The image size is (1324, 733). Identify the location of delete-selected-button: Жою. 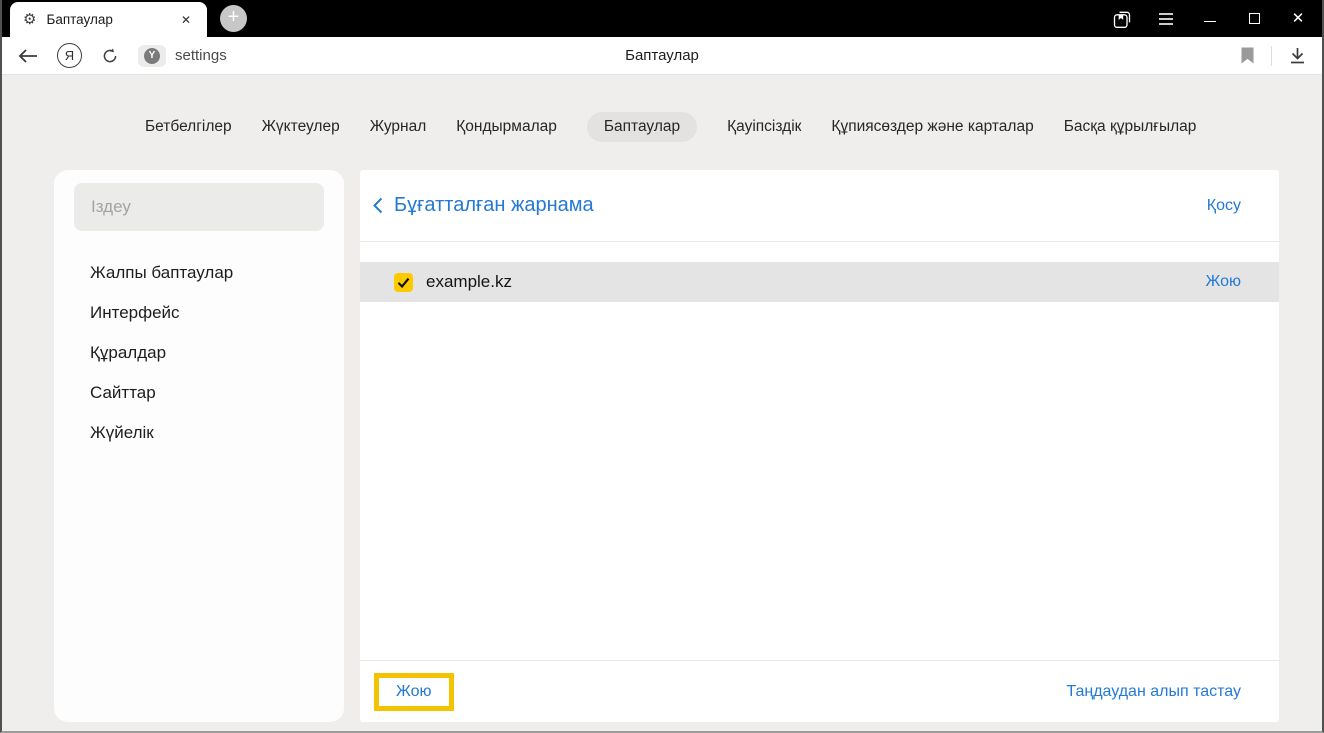
(414, 691).